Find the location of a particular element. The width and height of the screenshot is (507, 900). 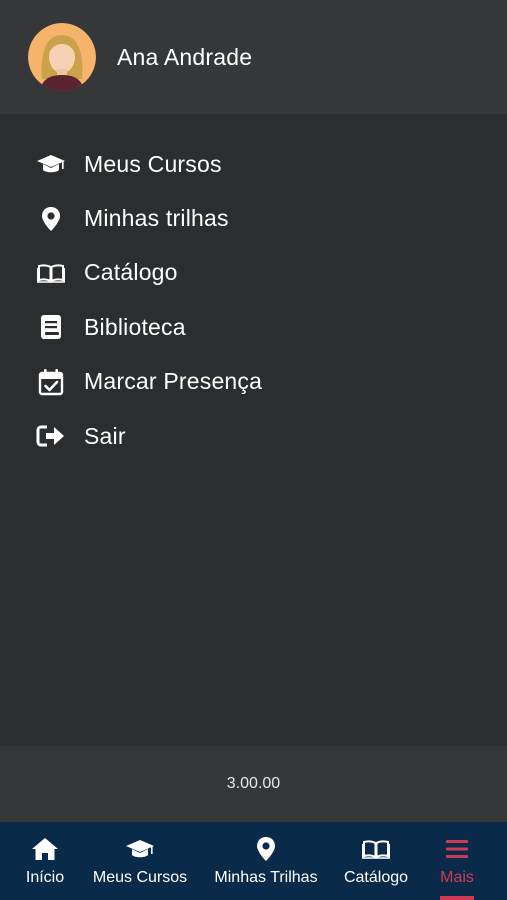

app-version: 3.00.00 is located at coordinates (253, 783).